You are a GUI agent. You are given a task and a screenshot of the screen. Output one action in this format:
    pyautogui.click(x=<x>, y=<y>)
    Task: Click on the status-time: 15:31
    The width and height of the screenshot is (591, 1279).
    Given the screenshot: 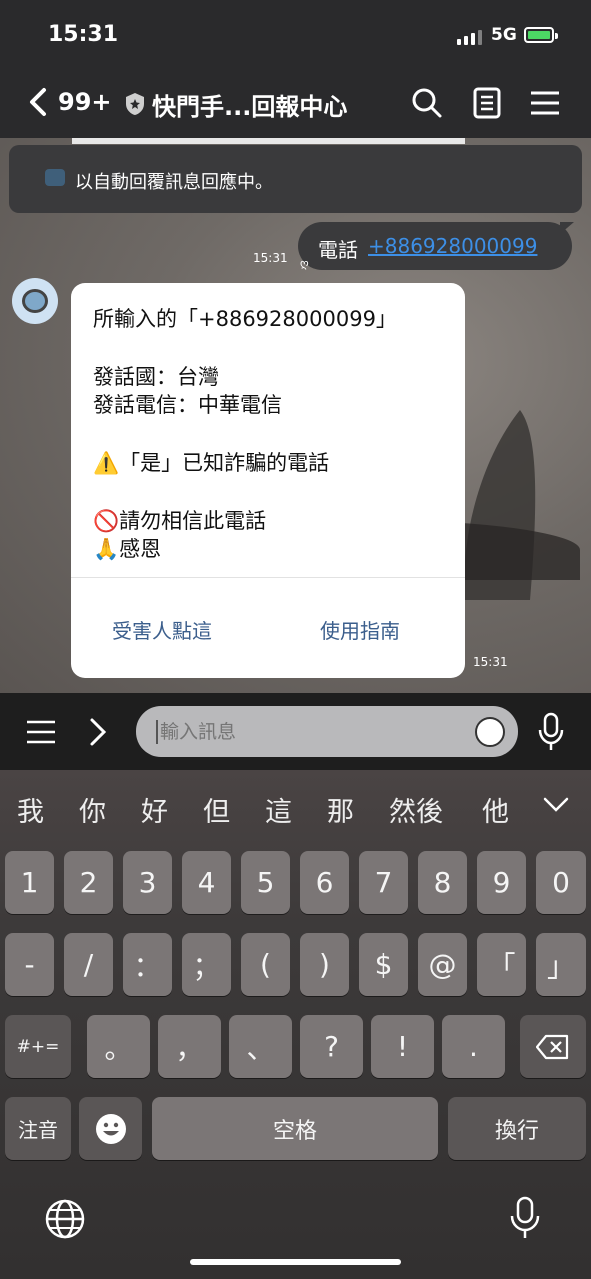 What is the action you would take?
    pyautogui.click(x=83, y=34)
    